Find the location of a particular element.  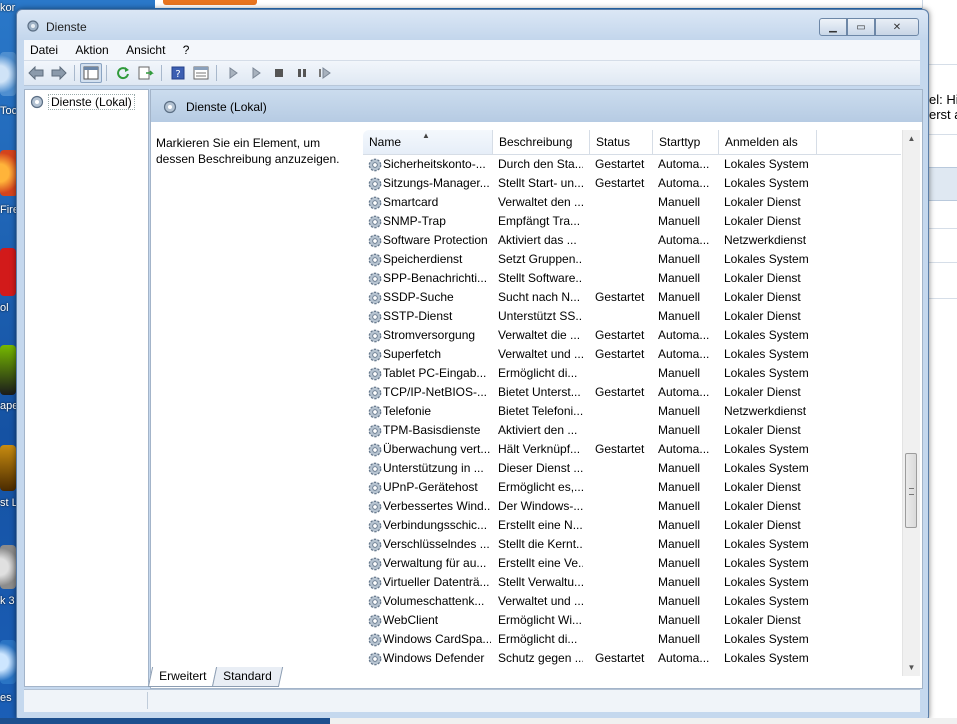

desktop-icon is located at coordinates (8, 74).